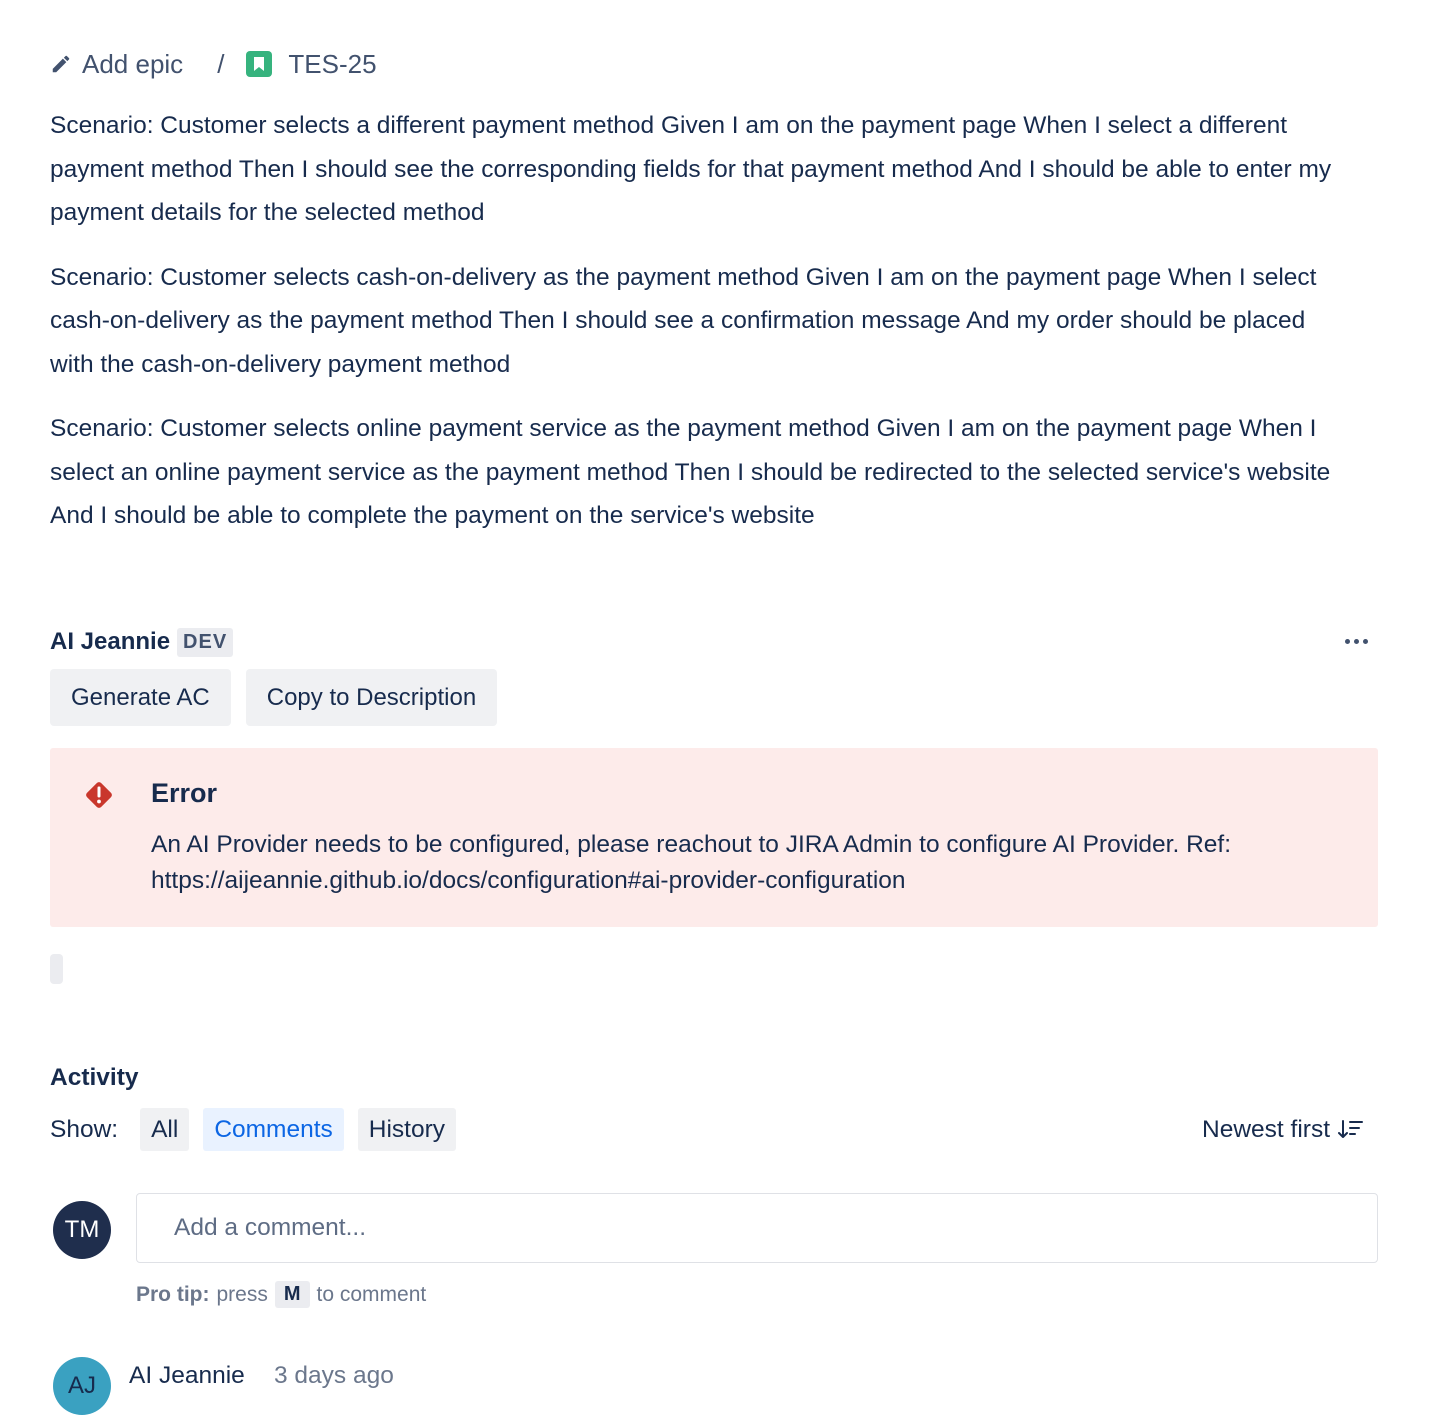  I want to click on issue-key-link: TES-25, so click(311, 64).